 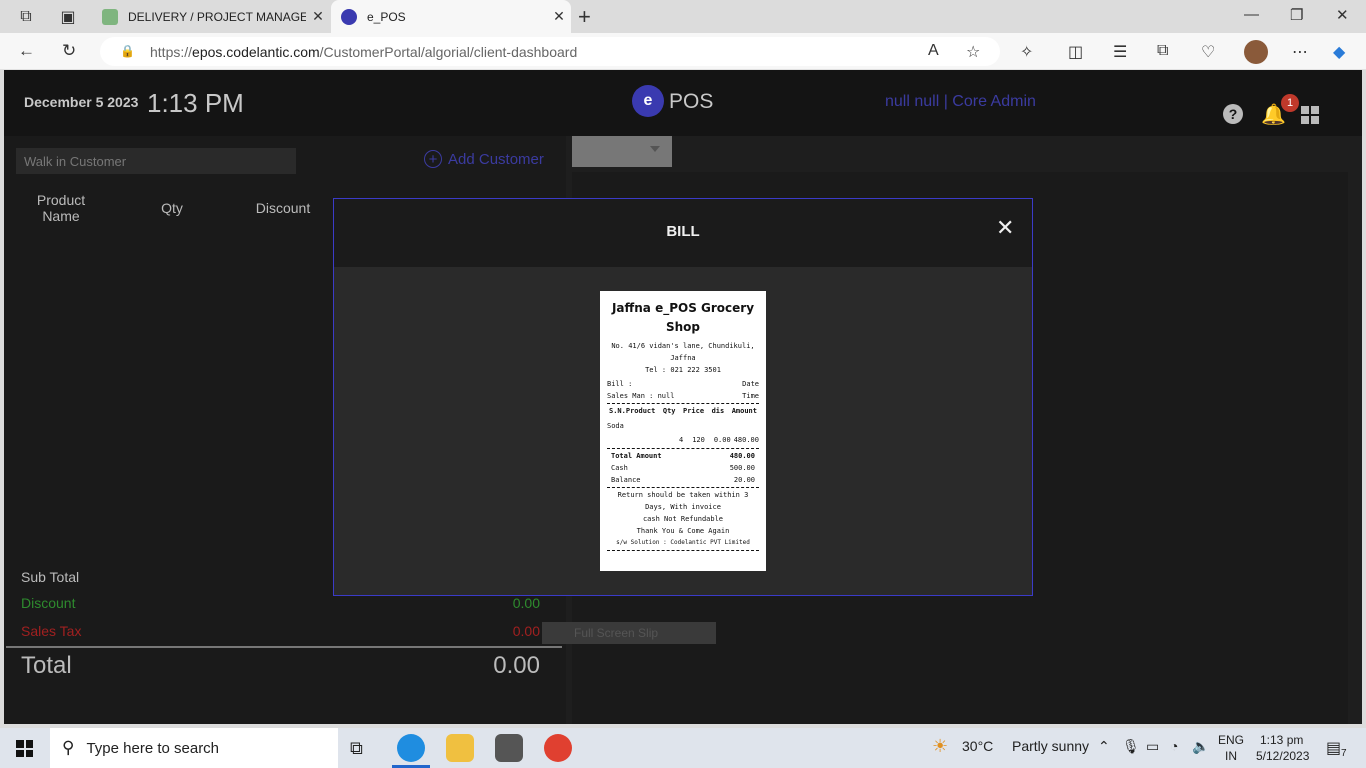 I want to click on modal-header: BILL ✕, so click(x=683, y=233).